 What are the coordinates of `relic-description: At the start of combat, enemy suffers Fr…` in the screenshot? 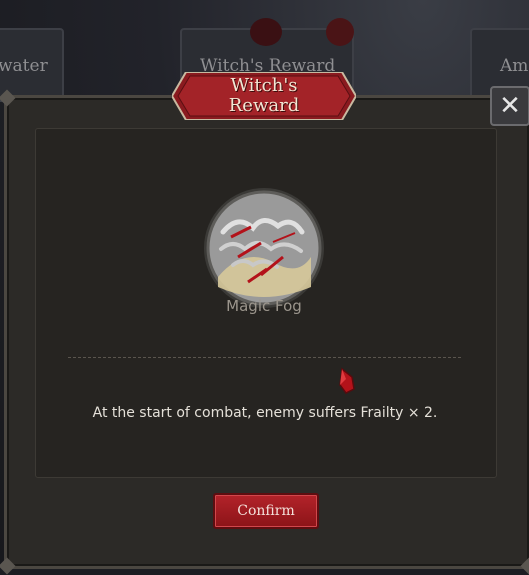 It's located at (265, 413).